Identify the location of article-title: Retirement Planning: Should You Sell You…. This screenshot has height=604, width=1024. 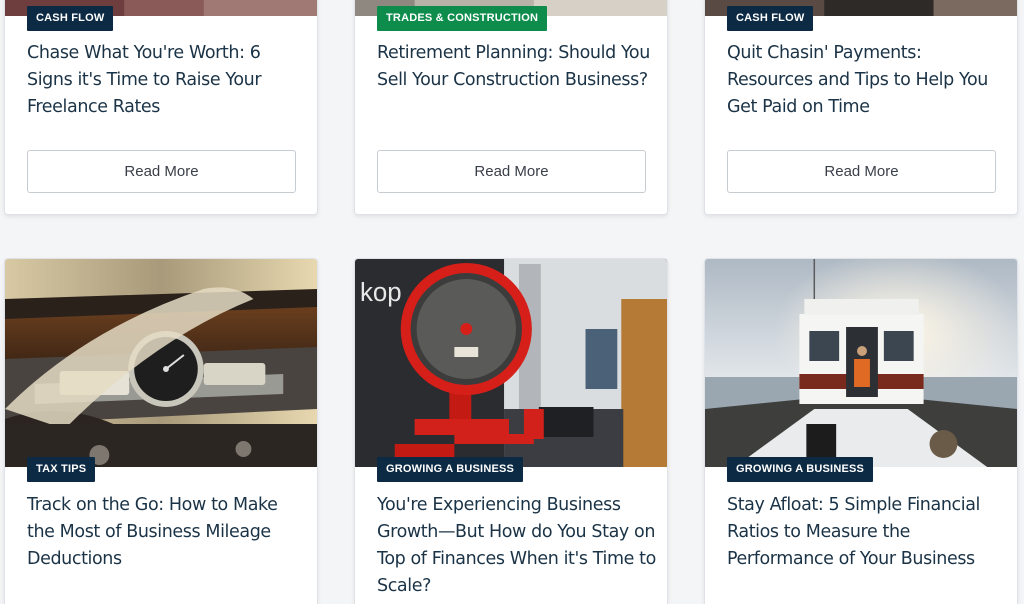
(518, 67).